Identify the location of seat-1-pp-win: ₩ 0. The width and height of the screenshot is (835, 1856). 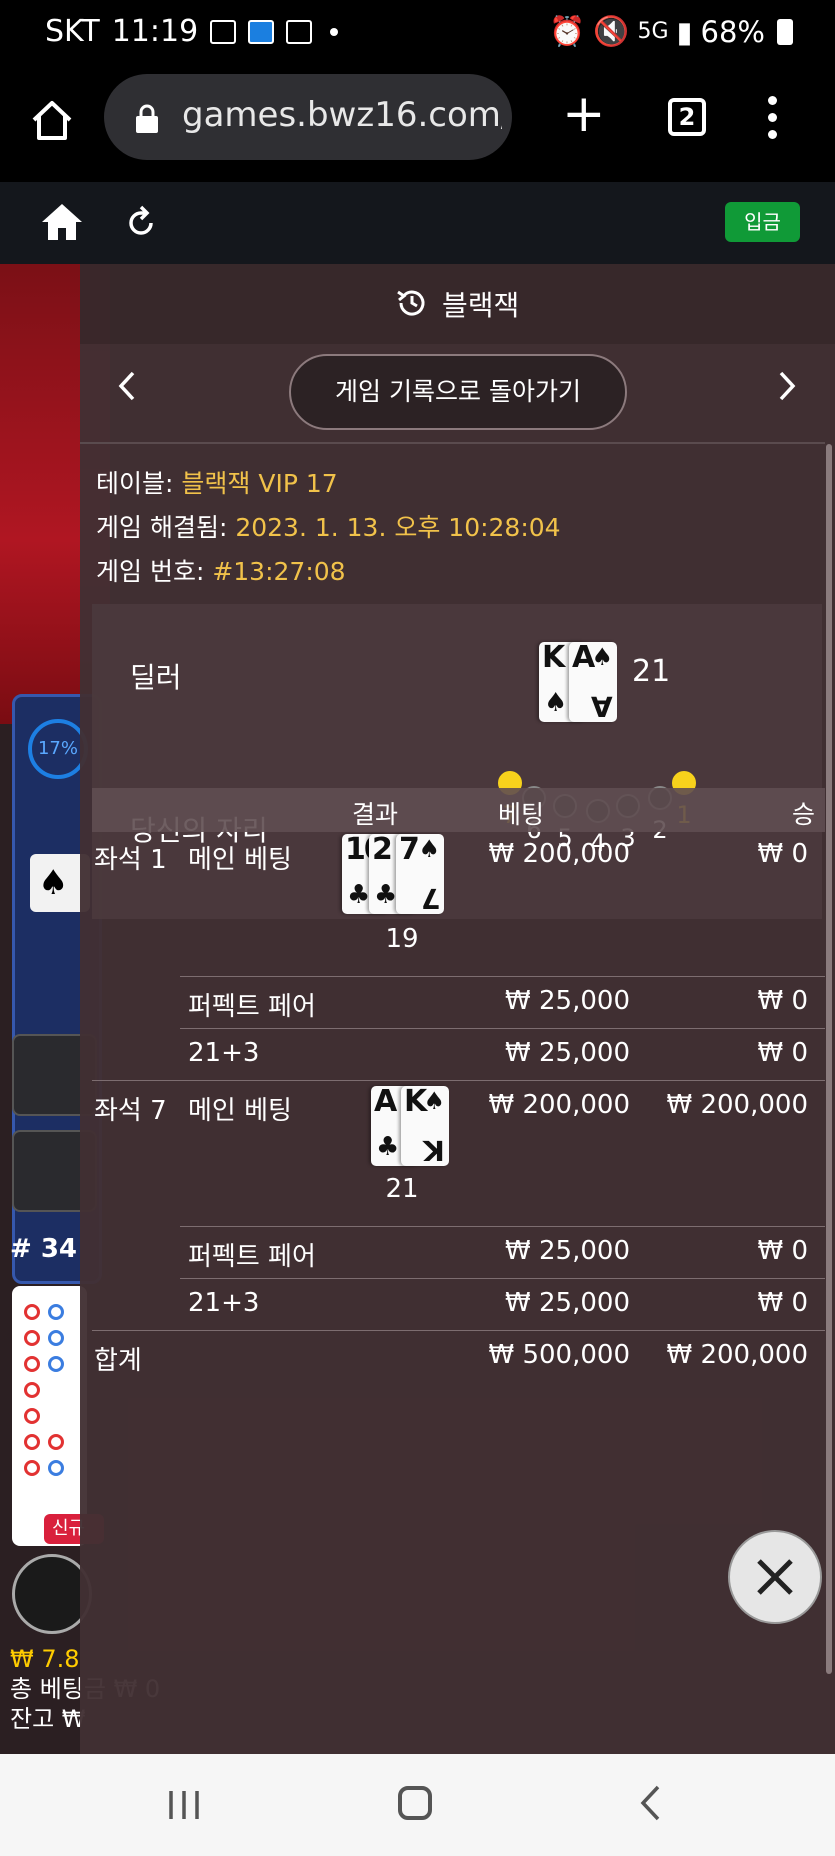
(782, 1001).